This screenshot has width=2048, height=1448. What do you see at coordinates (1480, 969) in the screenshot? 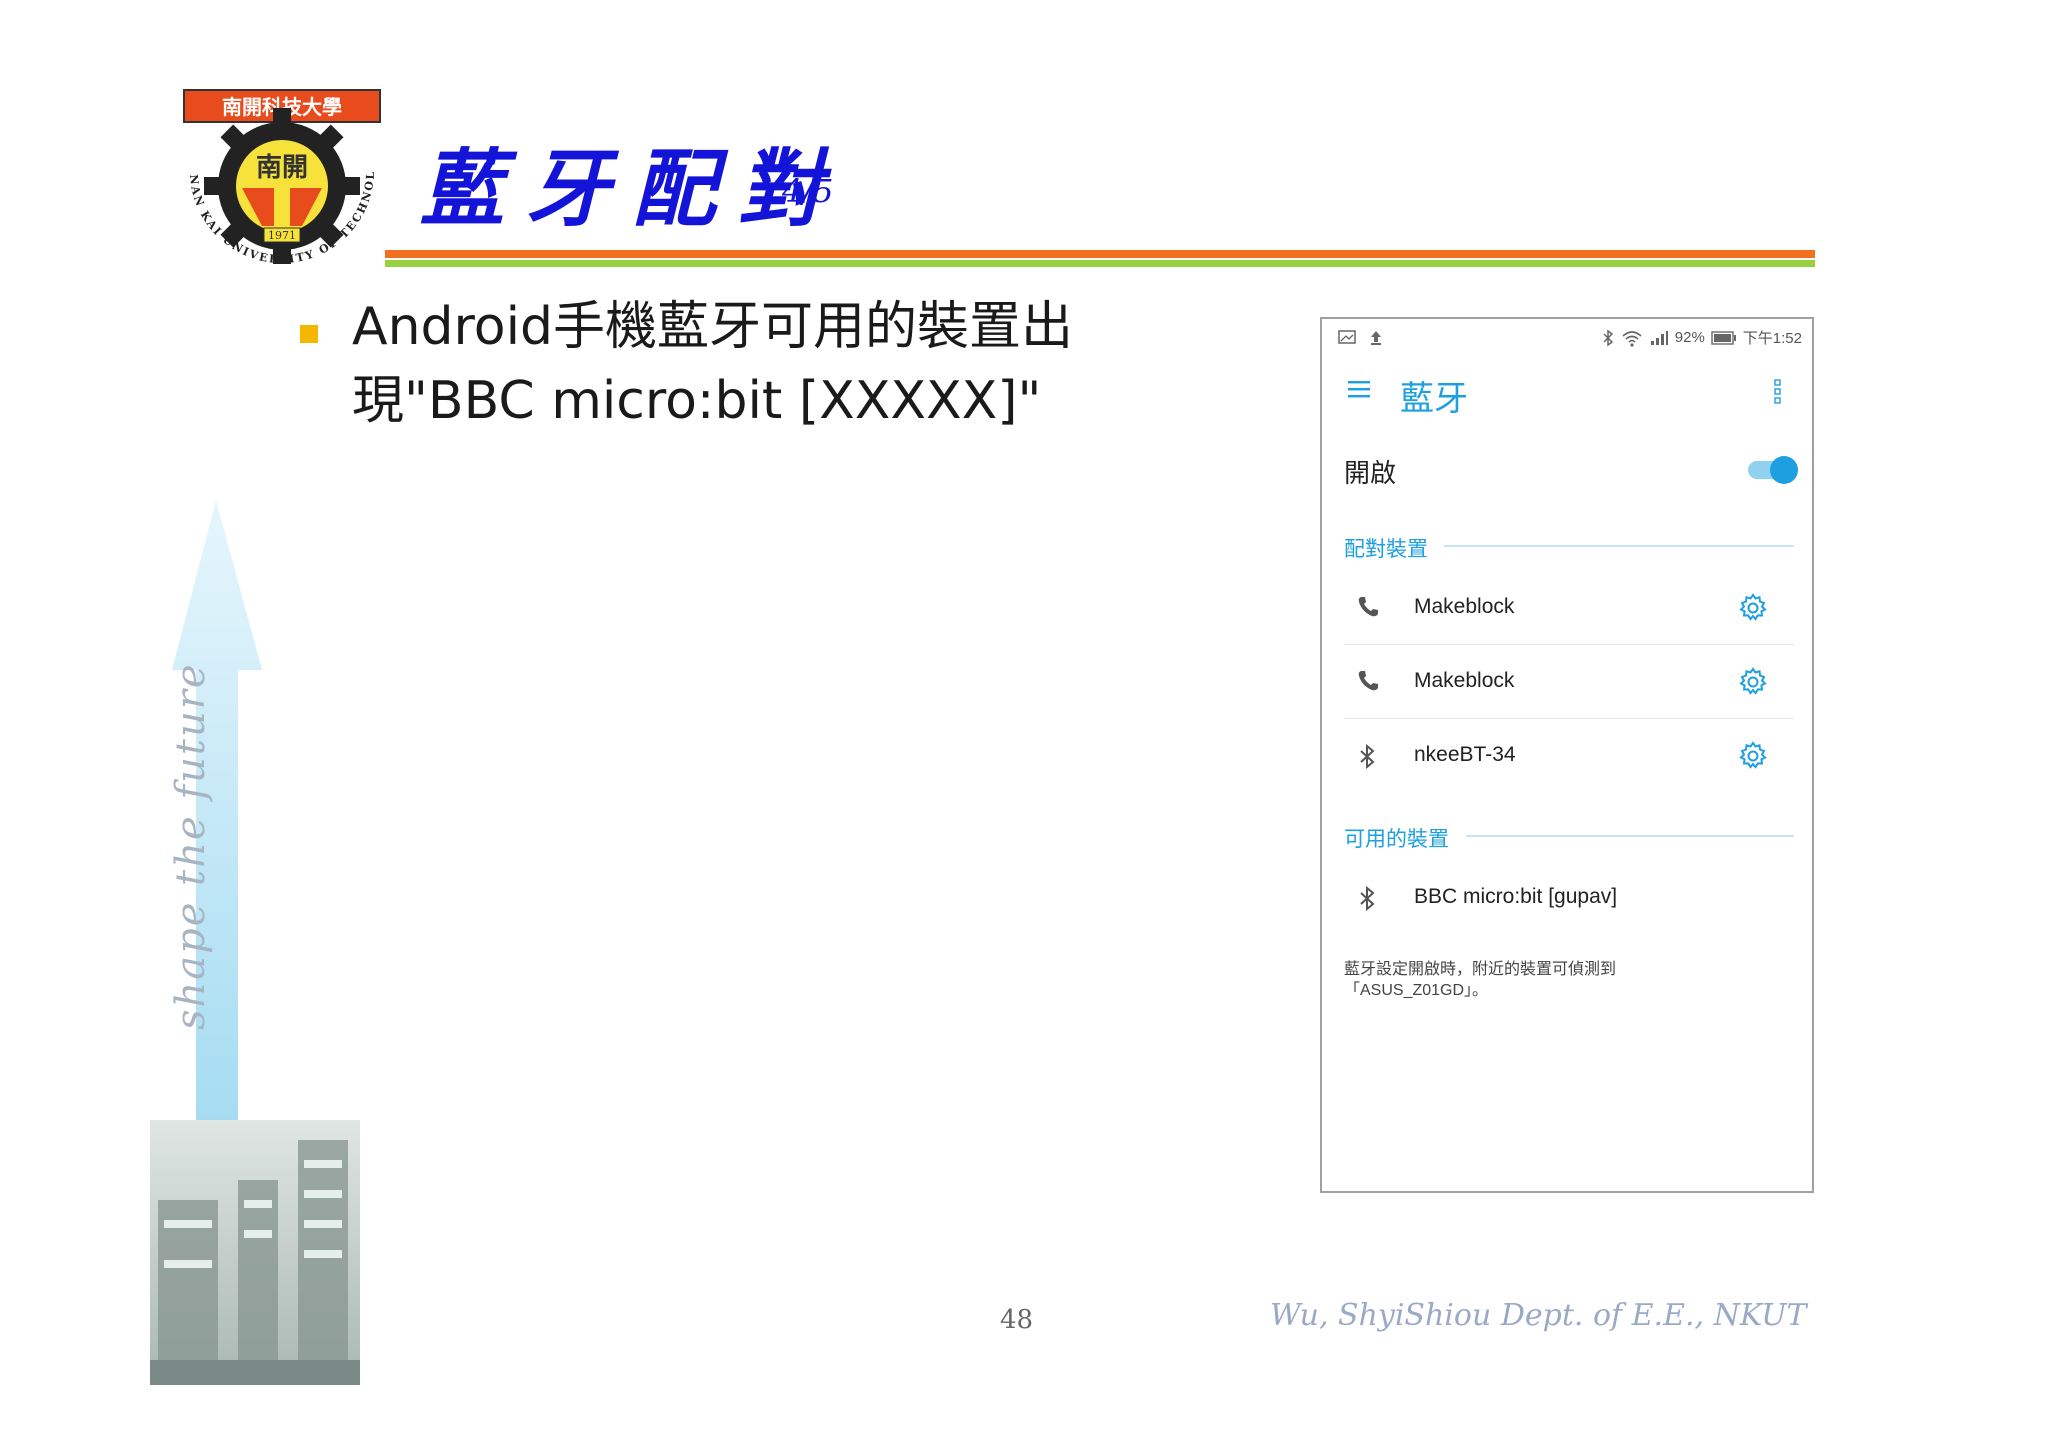
I see `visibility-note-line1: 藍牙設定開啟時，附近的裝置可偵測到` at bounding box center [1480, 969].